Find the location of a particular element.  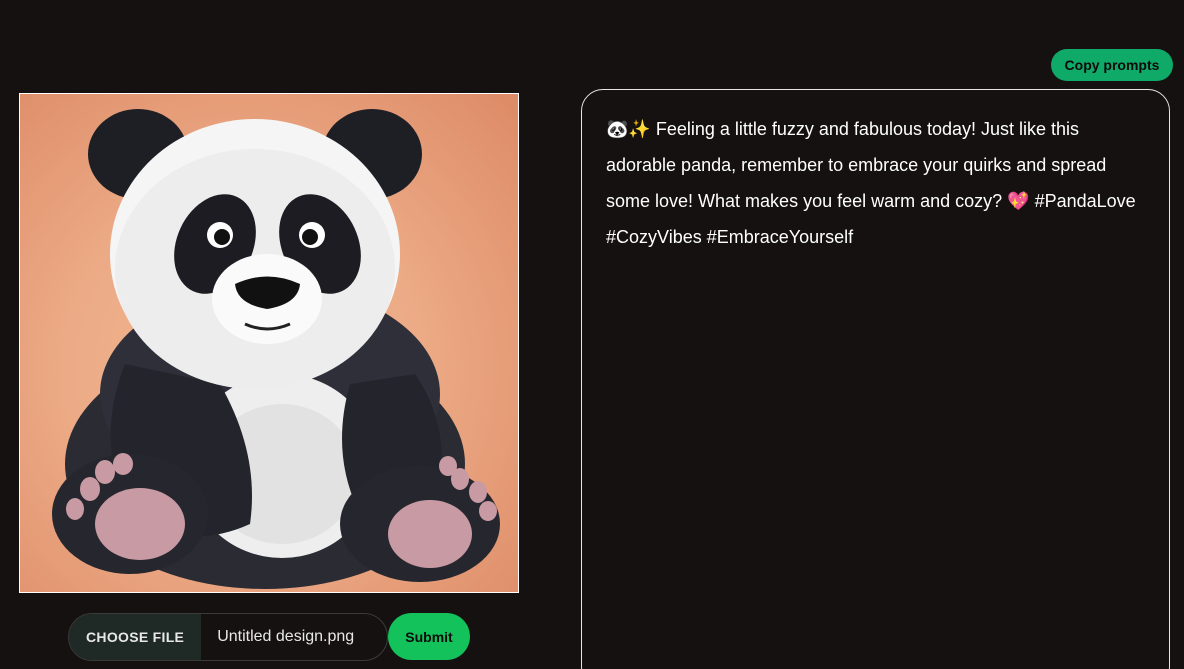

selected-file-name: Untitled design.png is located at coordinates (286, 636).